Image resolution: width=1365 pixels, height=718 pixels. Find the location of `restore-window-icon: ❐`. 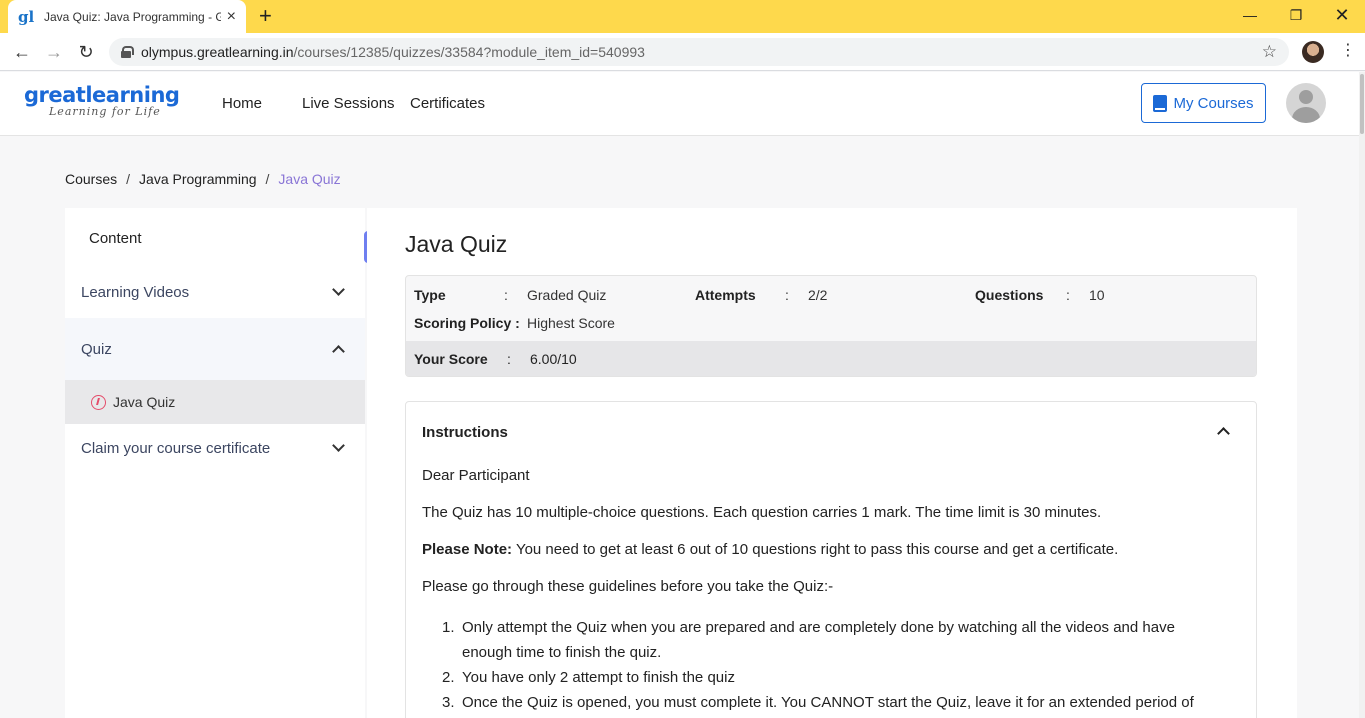

restore-window-icon: ❐ is located at coordinates (1296, 15).